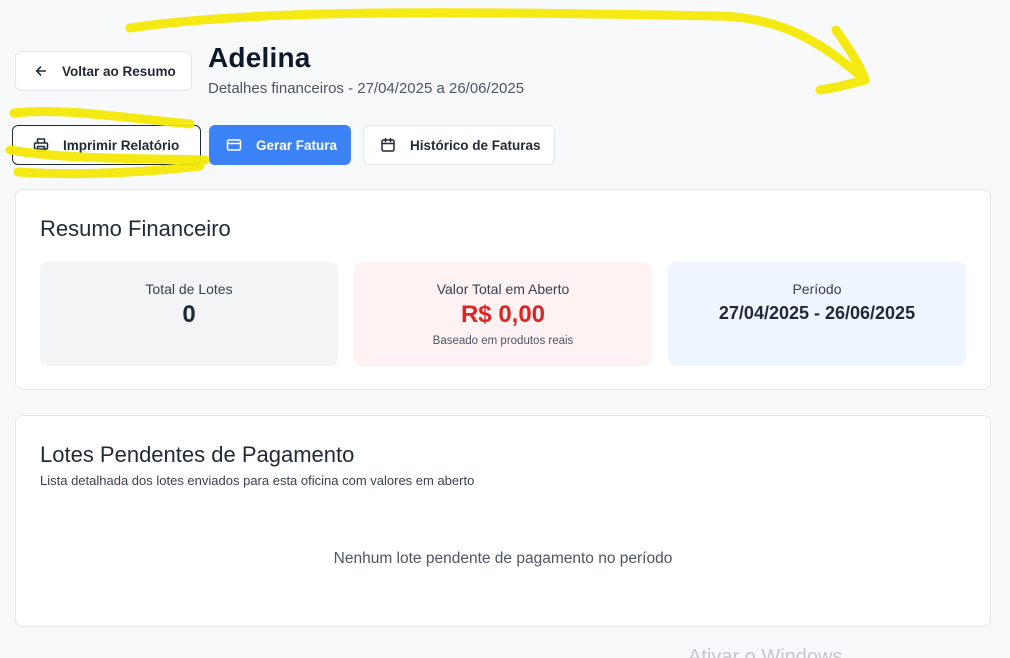 Image resolution: width=1010 pixels, height=658 pixels. Describe the element at coordinates (765, 652) in the screenshot. I see `windows-activation-watermark: Ativar o Windows` at that location.